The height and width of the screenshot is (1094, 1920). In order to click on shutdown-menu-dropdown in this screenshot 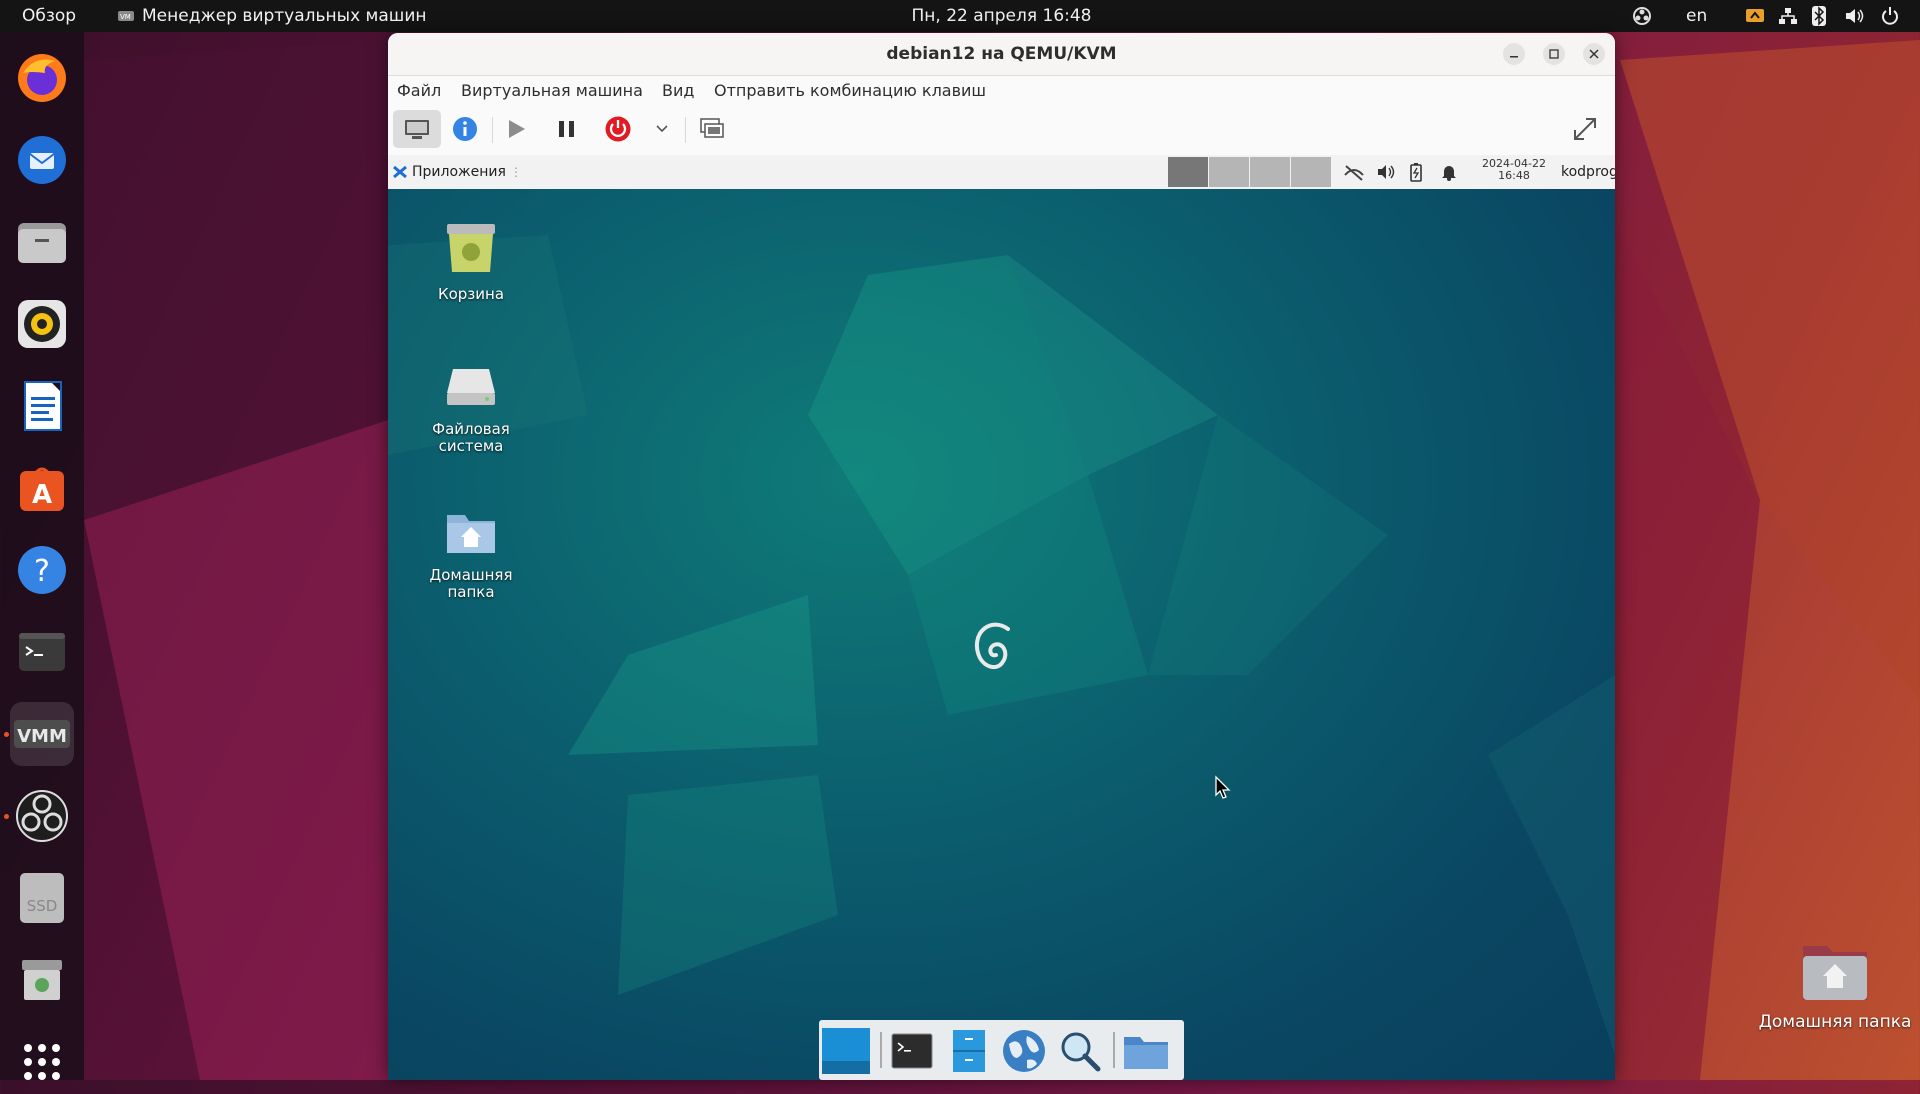, I will do `click(662, 129)`.